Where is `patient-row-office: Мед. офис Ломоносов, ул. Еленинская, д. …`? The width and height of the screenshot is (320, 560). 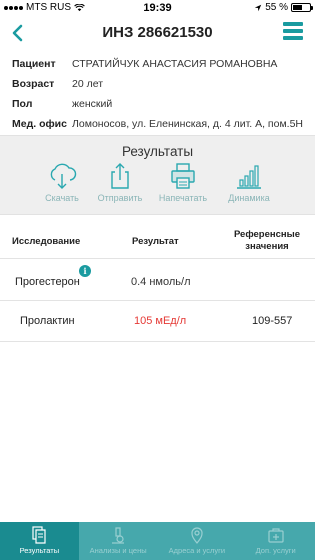 patient-row-office: Мед. офис Ломоносов, ул. Еленинская, д. … is located at coordinates (160, 124).